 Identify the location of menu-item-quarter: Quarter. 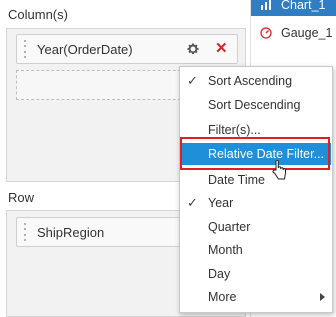
(256, 227).